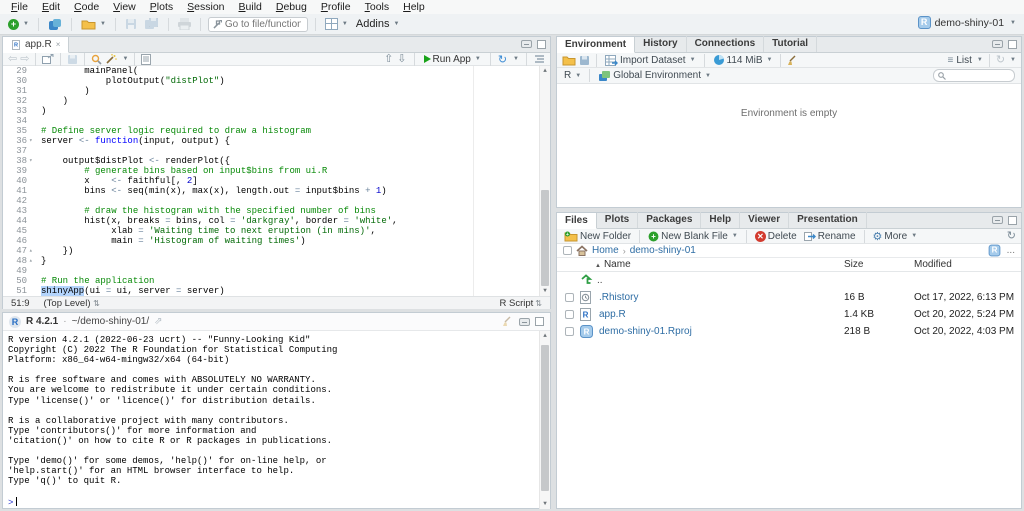 This screenshot has height=511, width=1024. What do you see at coordinates (933, 264) in the screenshot?
I see `column-modified: Modified` at bounding box center [933, 264].